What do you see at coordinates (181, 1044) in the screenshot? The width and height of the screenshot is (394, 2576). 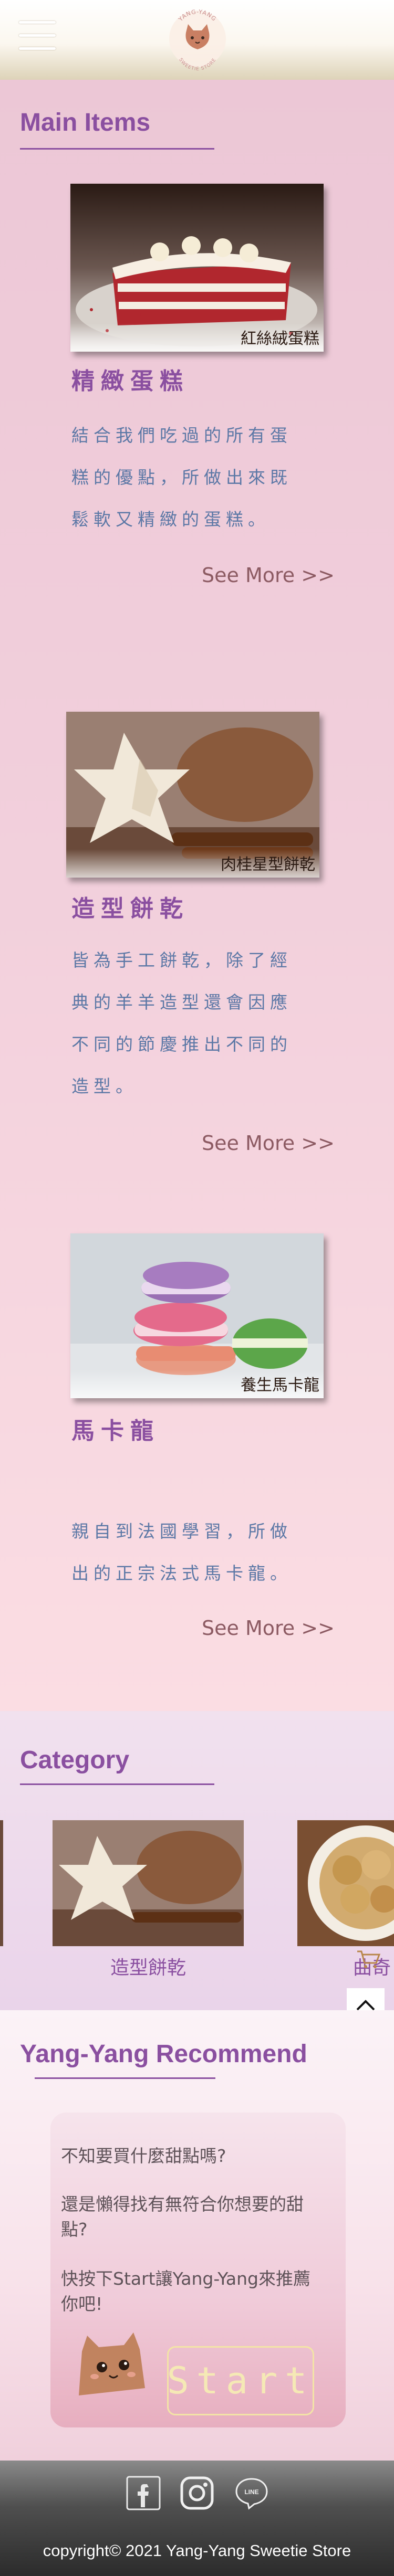 I see `desc-line: 不同的節慶推出不同的` at bounding box center [181, 1044].